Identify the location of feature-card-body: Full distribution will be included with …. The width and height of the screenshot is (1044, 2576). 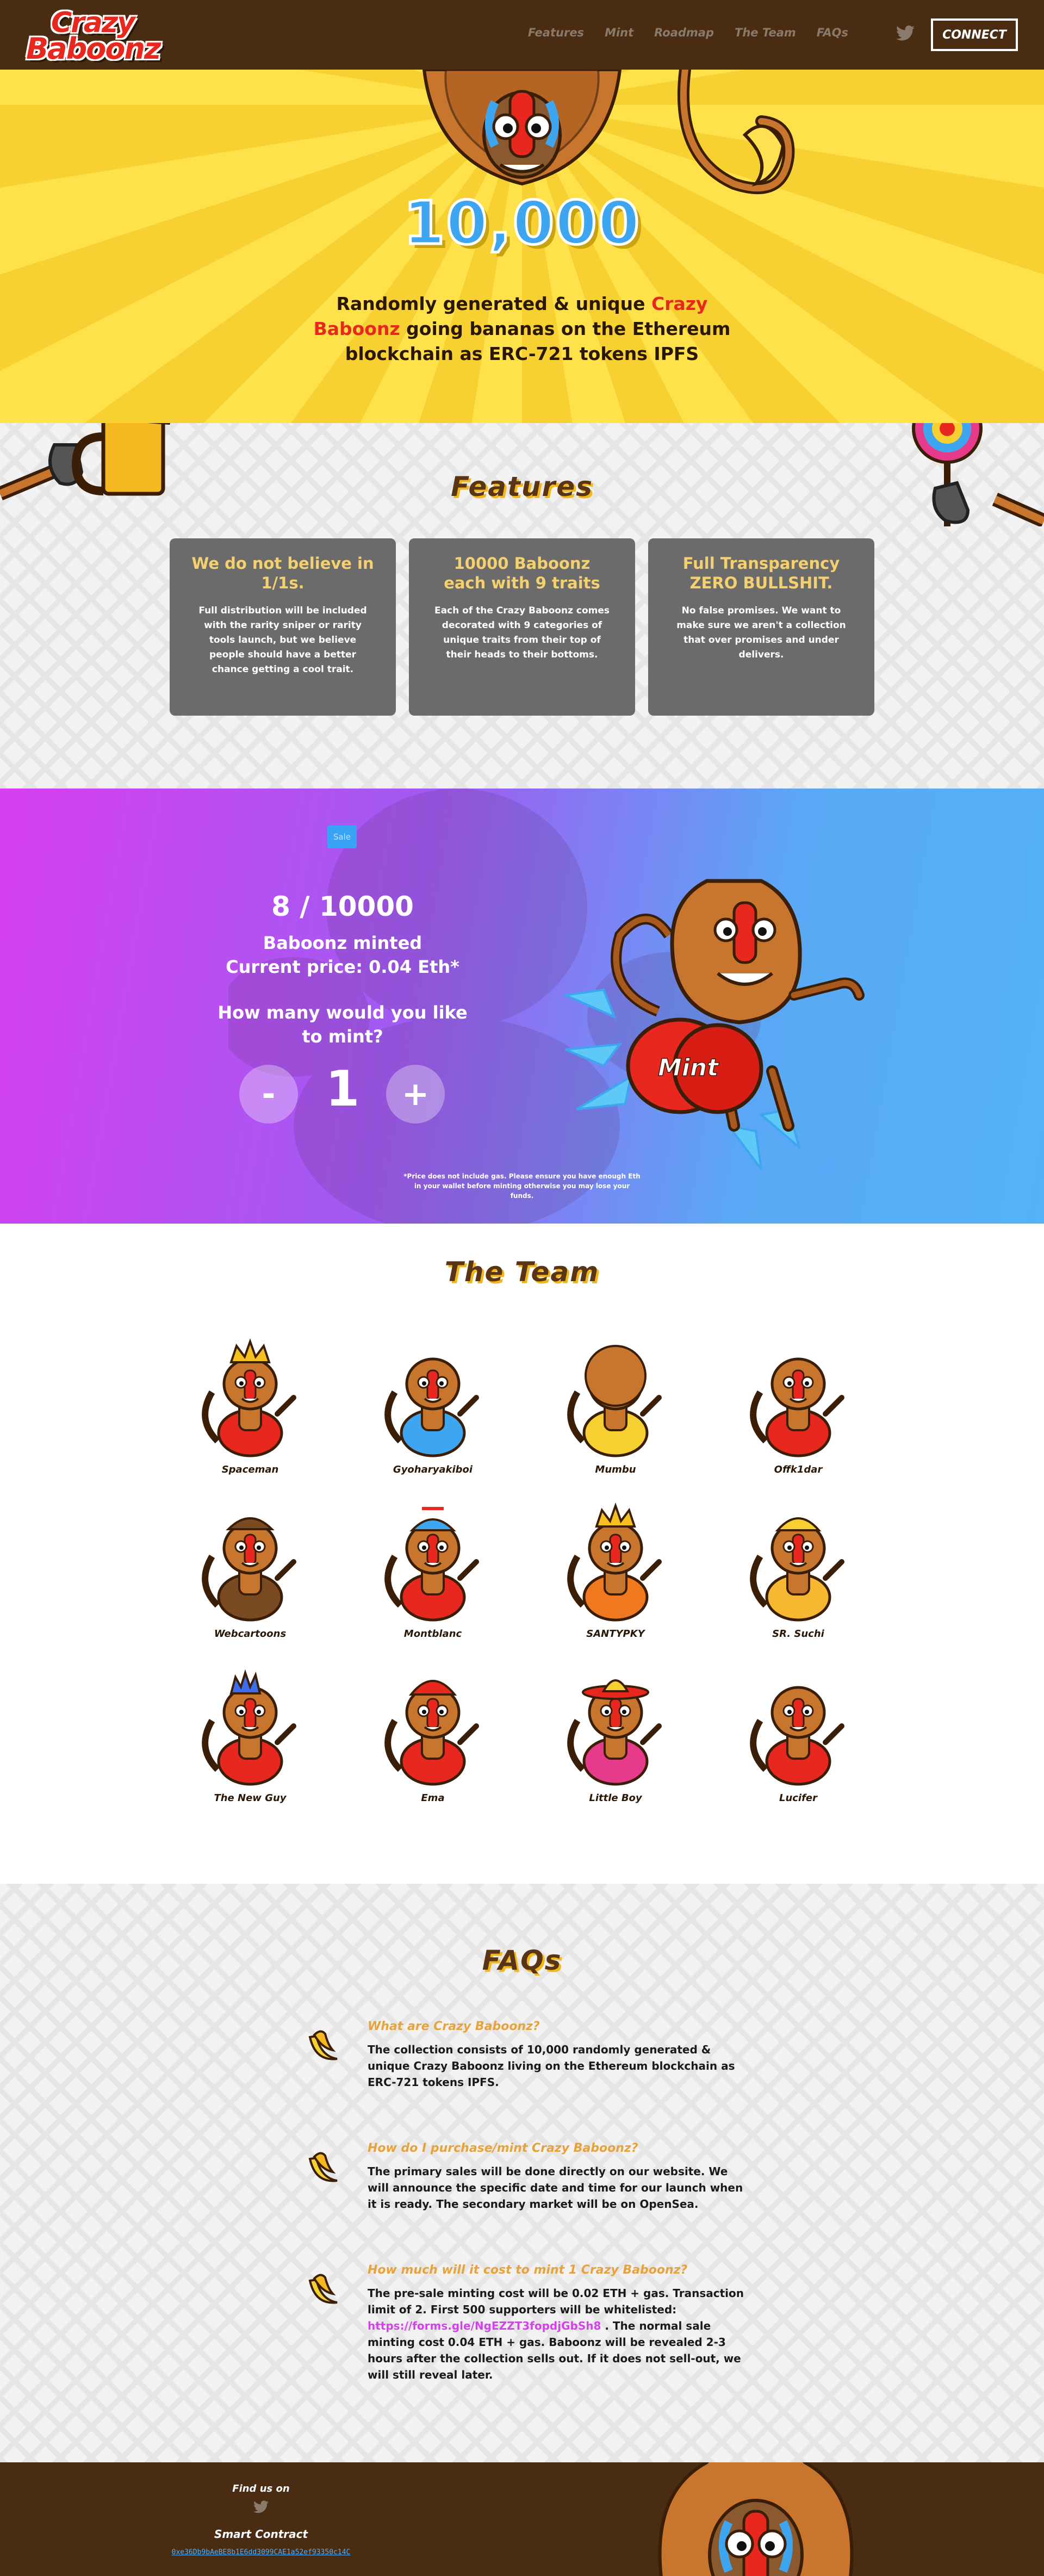
(282, 640).